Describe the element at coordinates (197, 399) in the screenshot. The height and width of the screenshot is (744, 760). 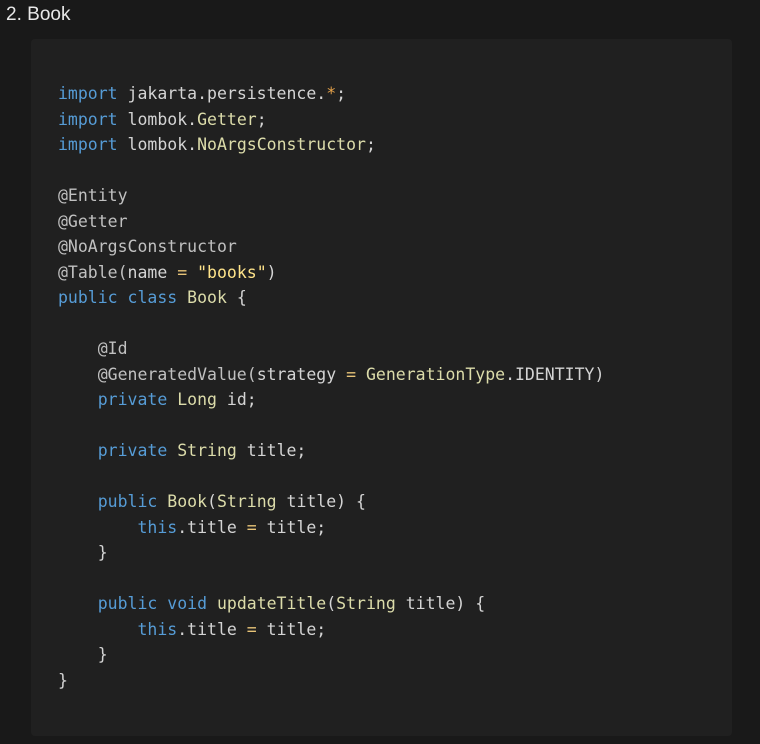
I see `code-token: Long` at that location.